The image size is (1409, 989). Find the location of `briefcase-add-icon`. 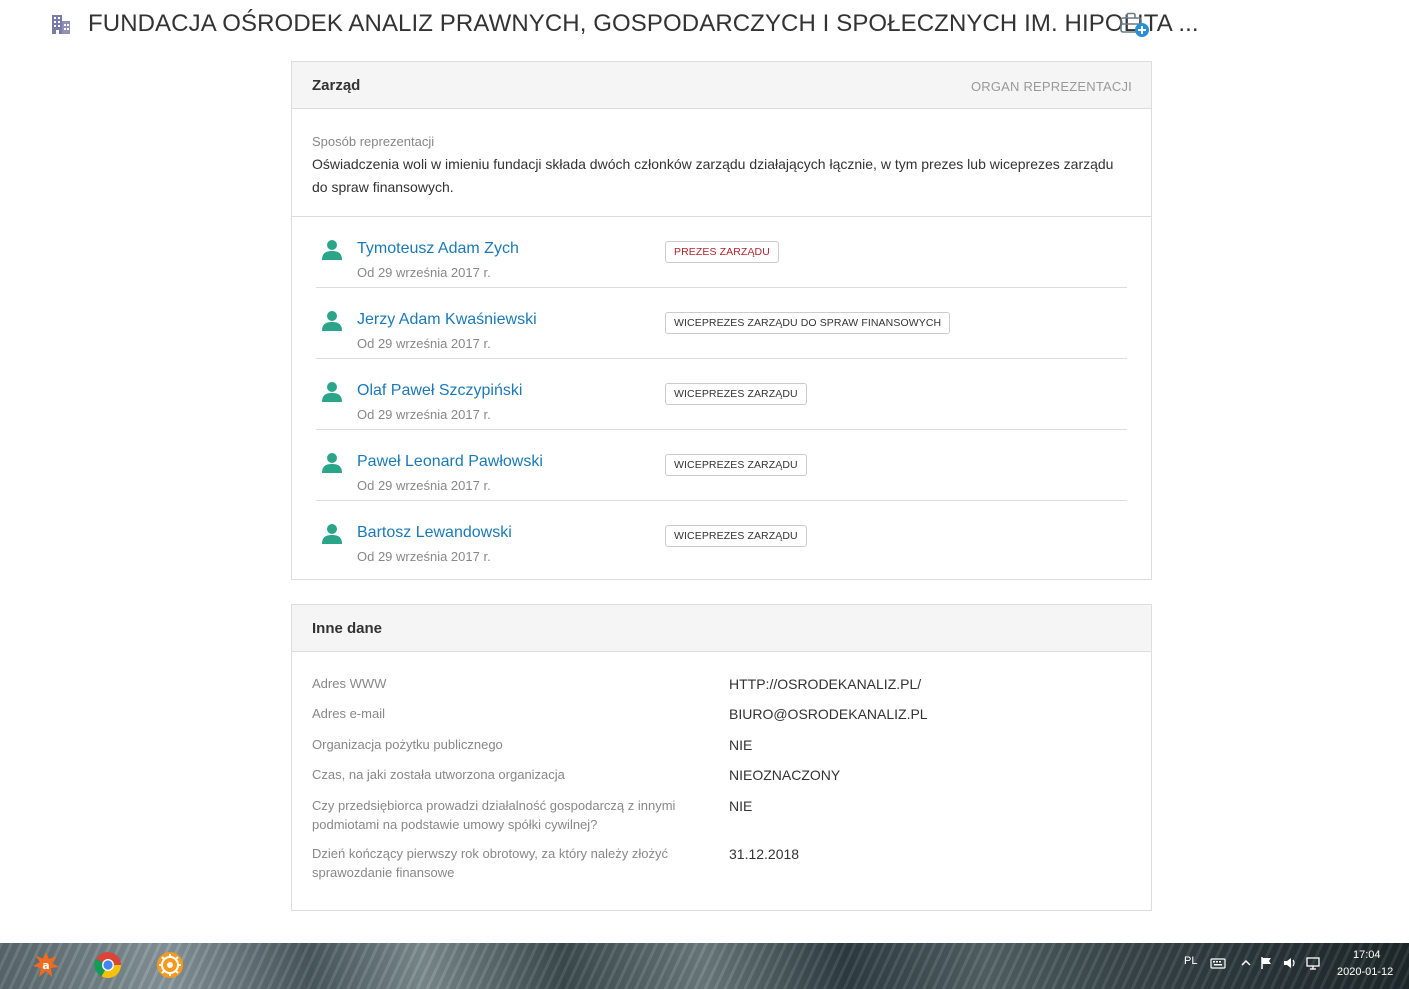

briefcase-add-icon is located at coordinates (1135, 25).